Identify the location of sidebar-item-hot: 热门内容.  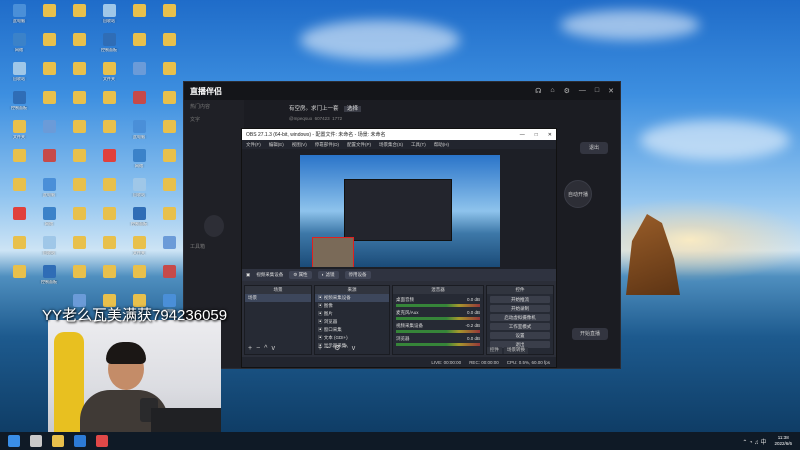
(214, 106).